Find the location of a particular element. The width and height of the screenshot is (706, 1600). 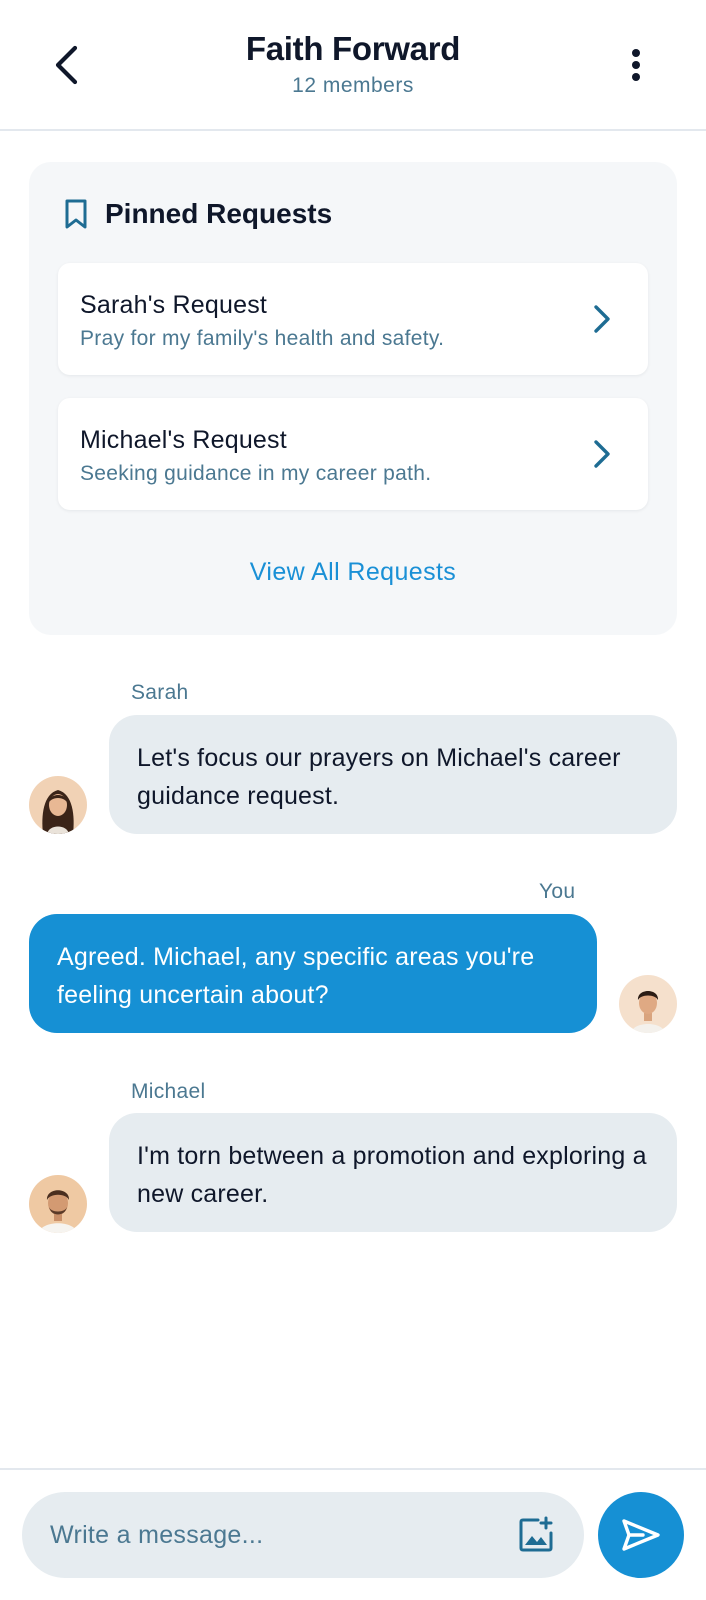

send-button is located at coordinates (641, 1535).